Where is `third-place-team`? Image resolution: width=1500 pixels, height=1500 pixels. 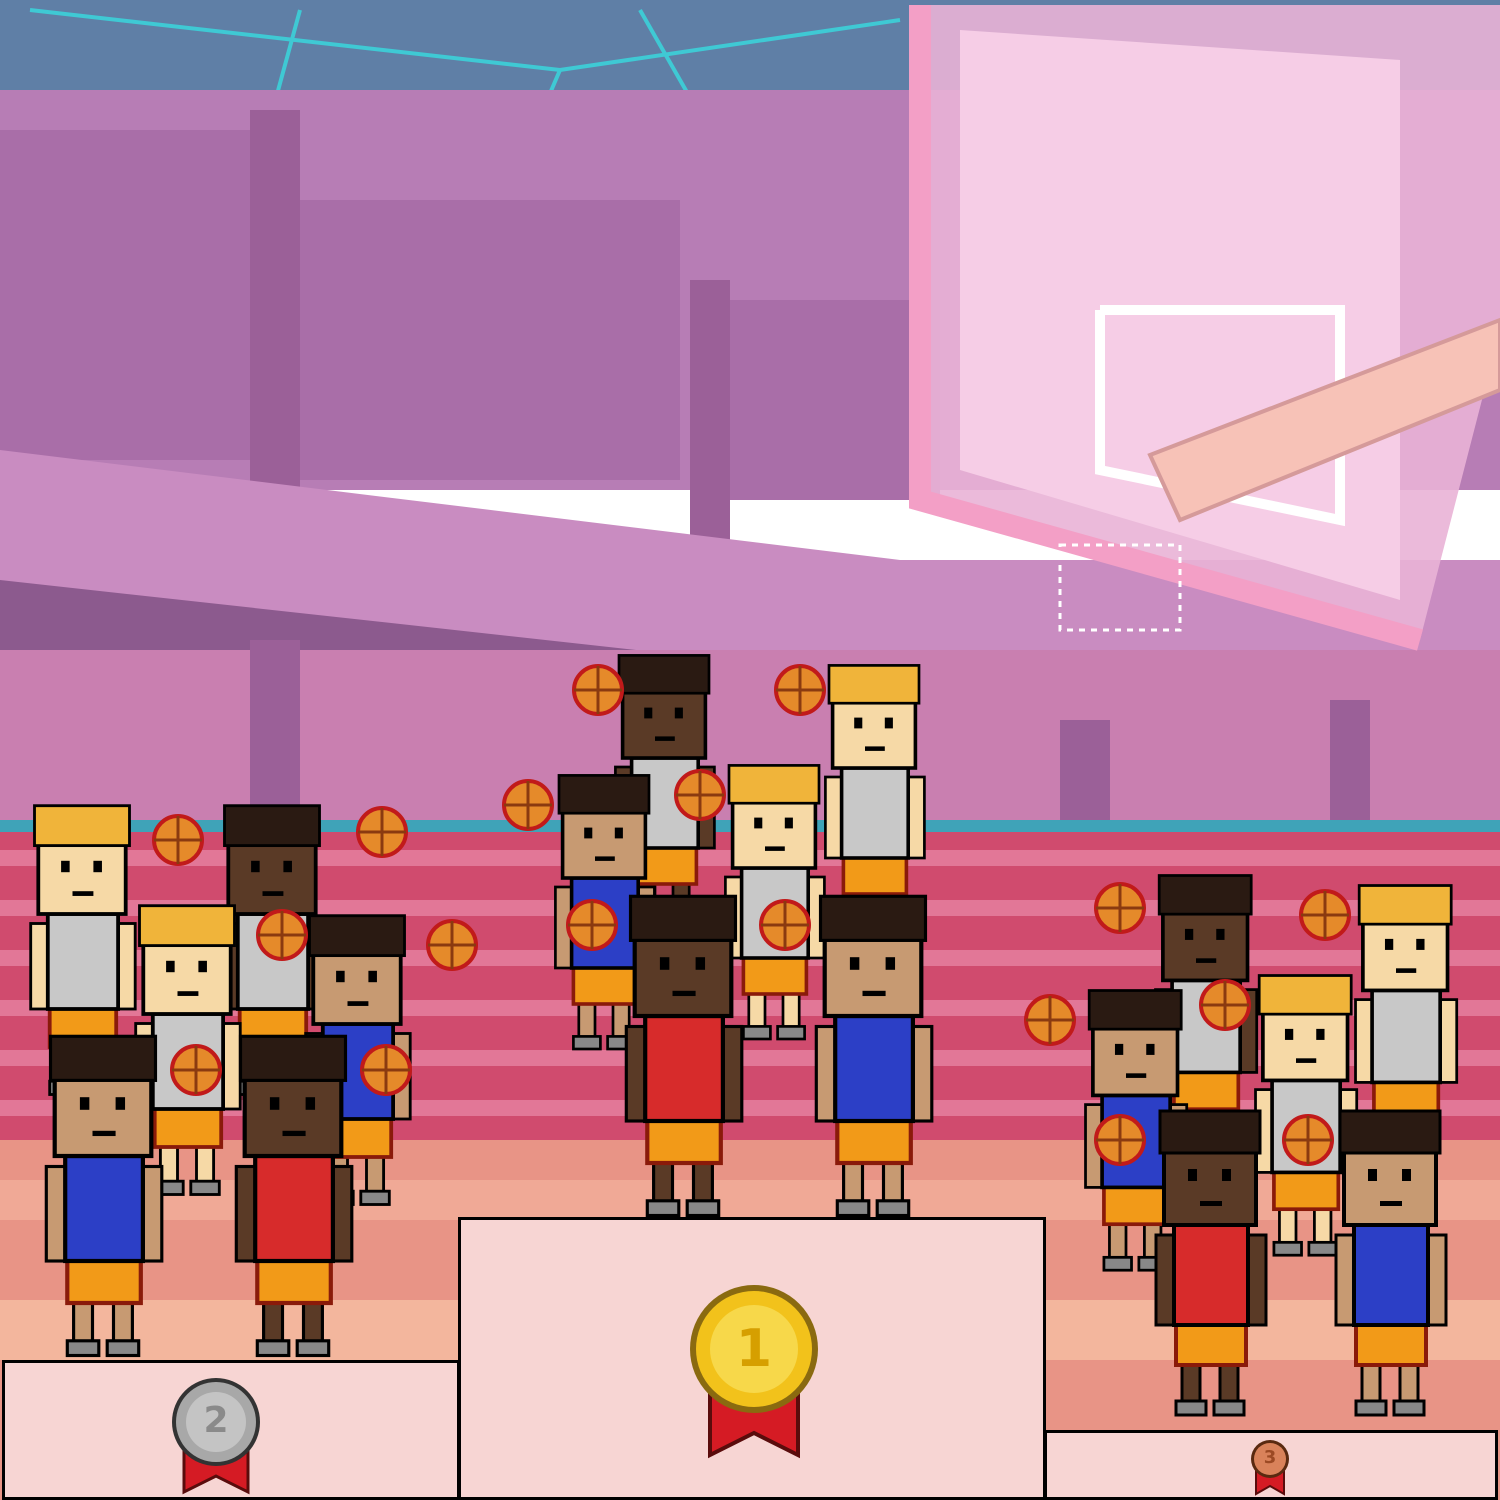 third-place-team is located at coordinates (1241, 1145).